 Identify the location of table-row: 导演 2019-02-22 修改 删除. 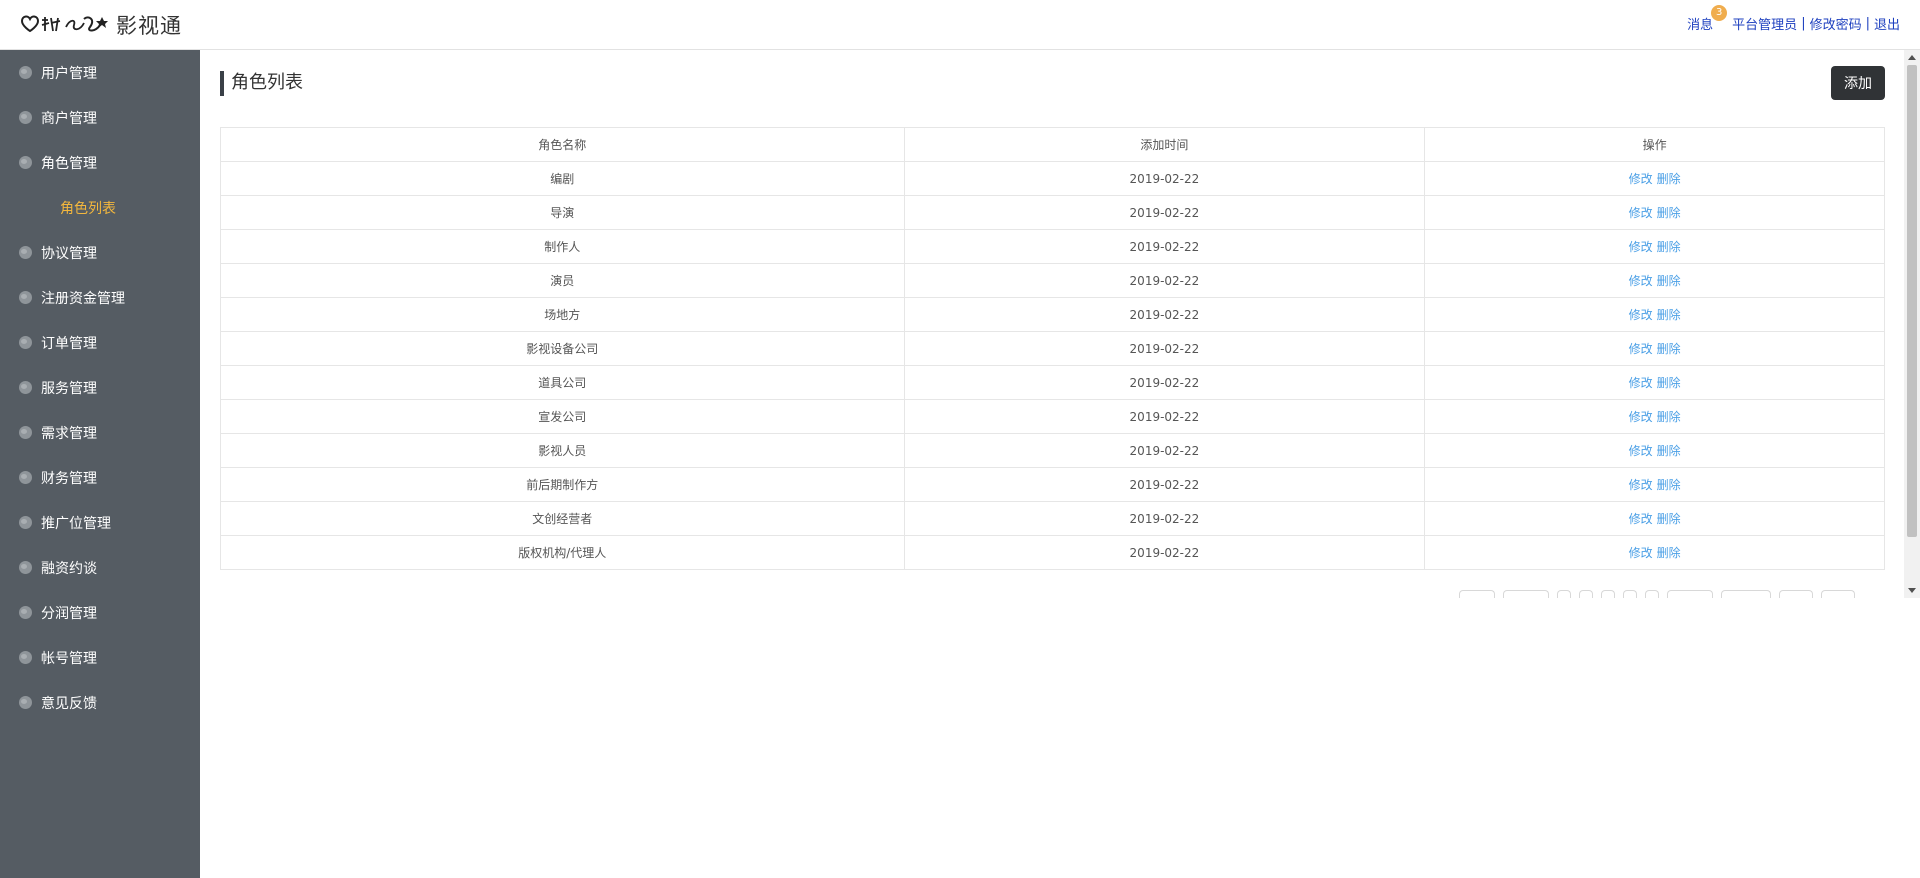
(1052, 212).